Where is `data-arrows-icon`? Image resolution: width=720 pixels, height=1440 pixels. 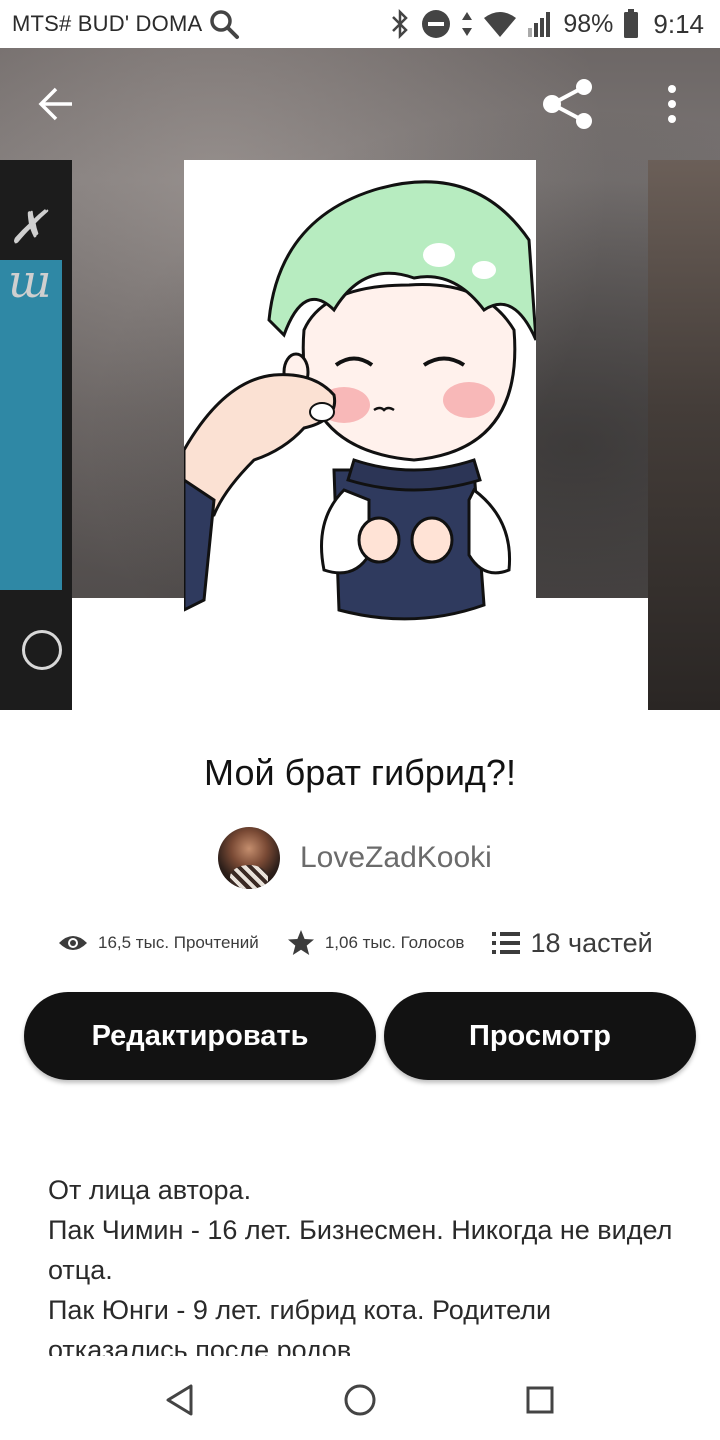
data-arrows-icon is located at coordinates (467, 24).